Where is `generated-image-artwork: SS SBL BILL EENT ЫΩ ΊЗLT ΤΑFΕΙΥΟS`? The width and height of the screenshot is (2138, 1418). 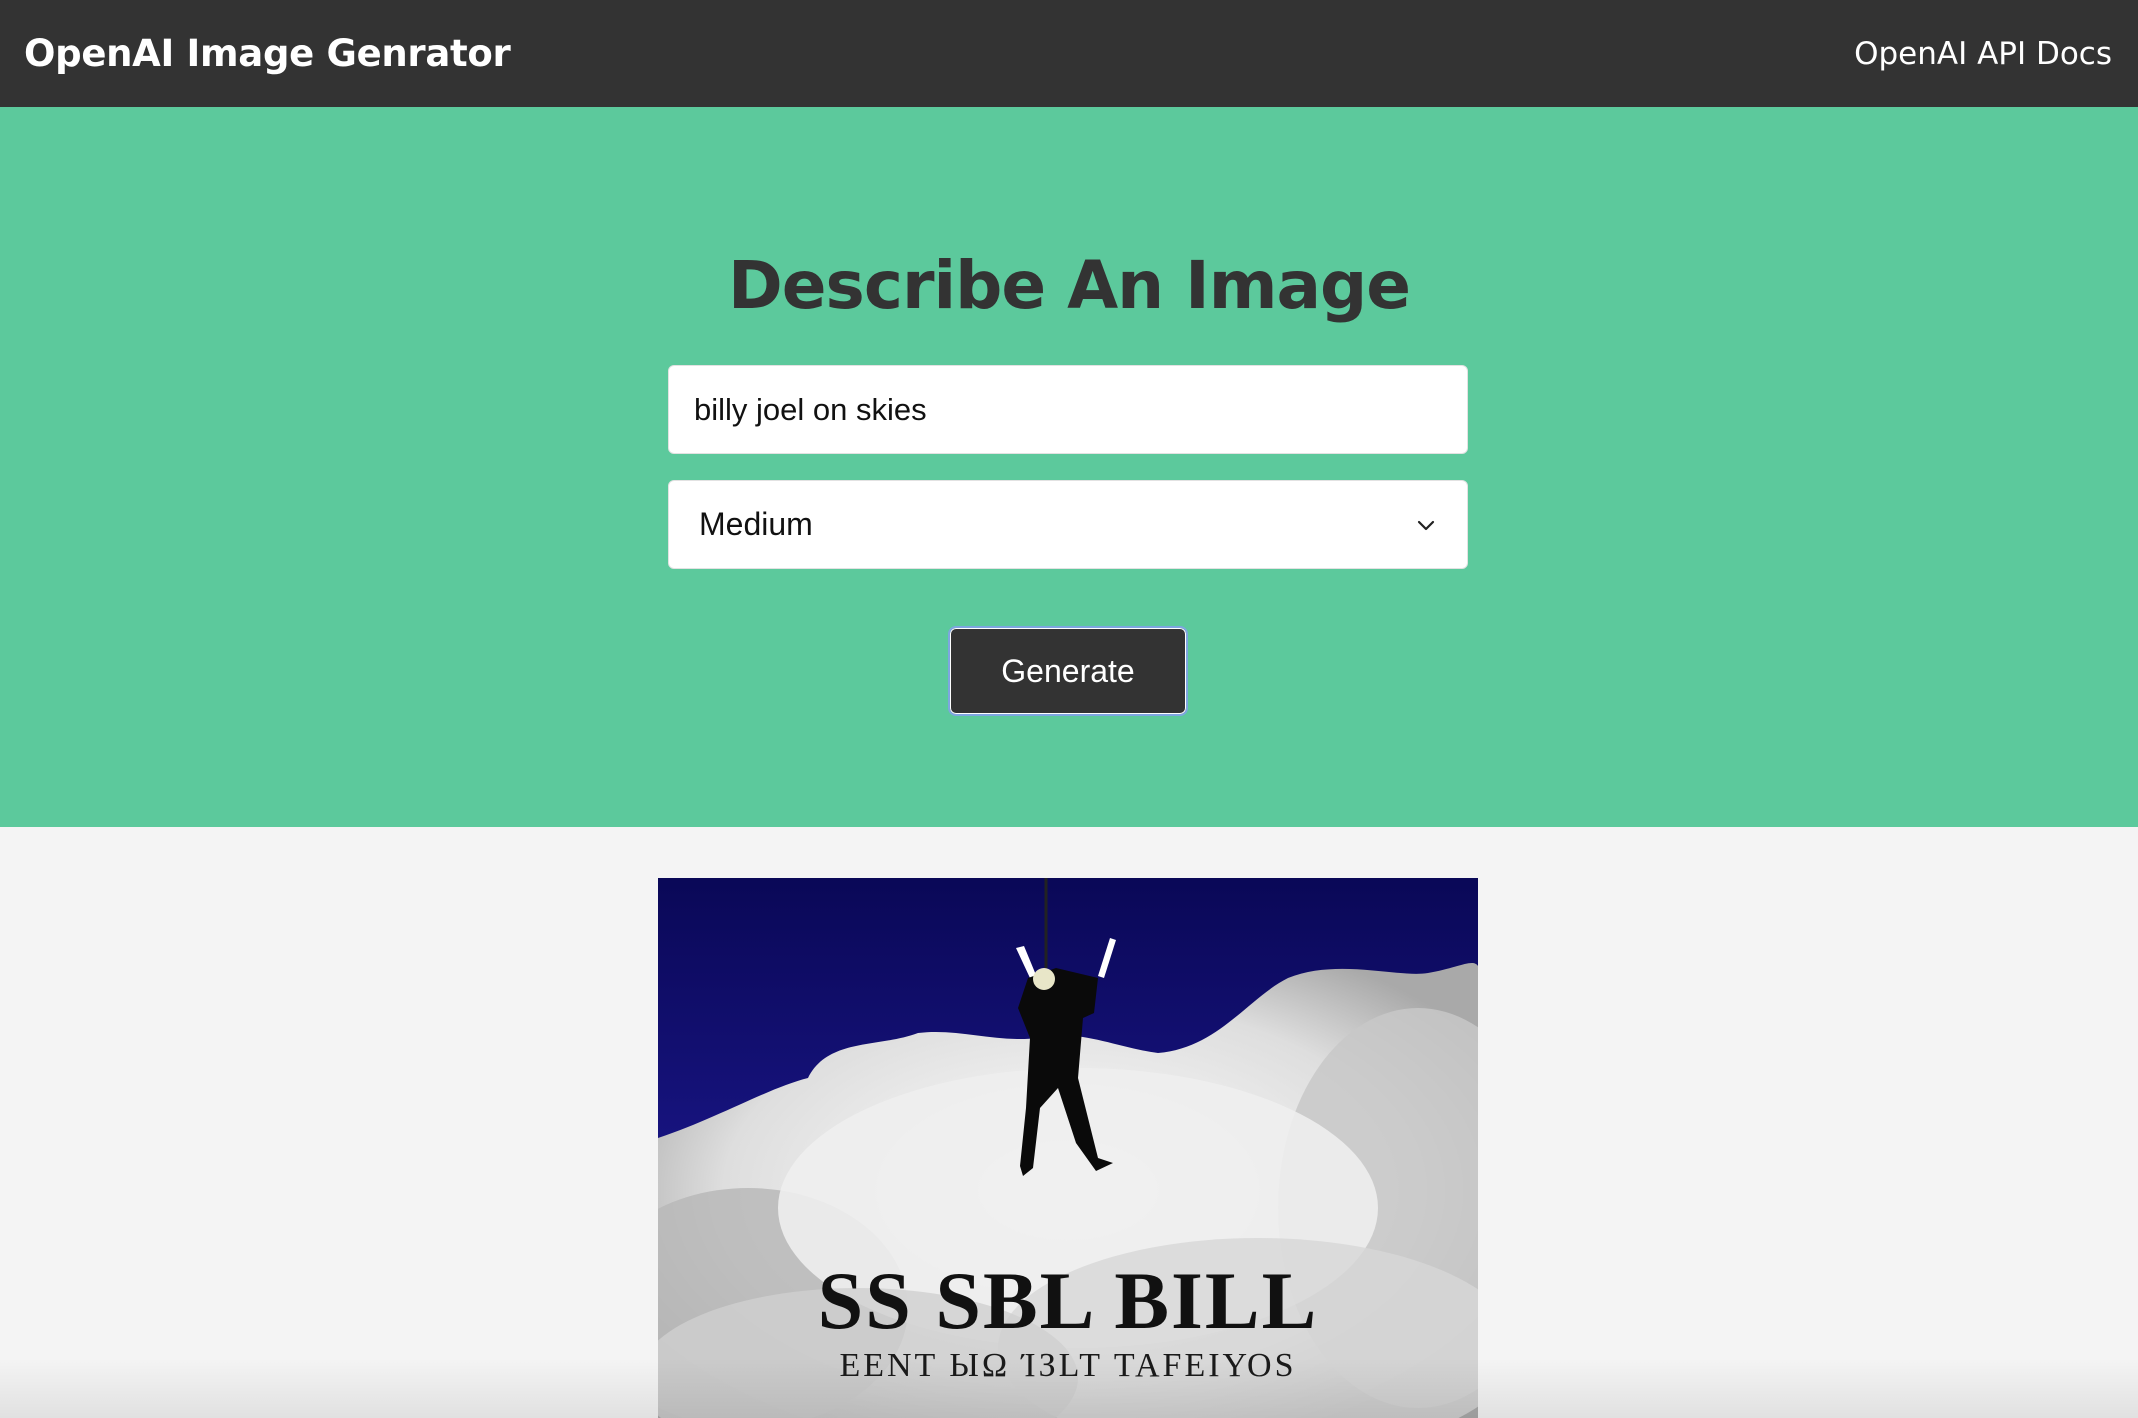 generated-image-artwork: SS SBL BILL EENT ЫΩ ΊЗLT ΤΑFΕΙΥΟS is located at coordinates (1068, 1148).